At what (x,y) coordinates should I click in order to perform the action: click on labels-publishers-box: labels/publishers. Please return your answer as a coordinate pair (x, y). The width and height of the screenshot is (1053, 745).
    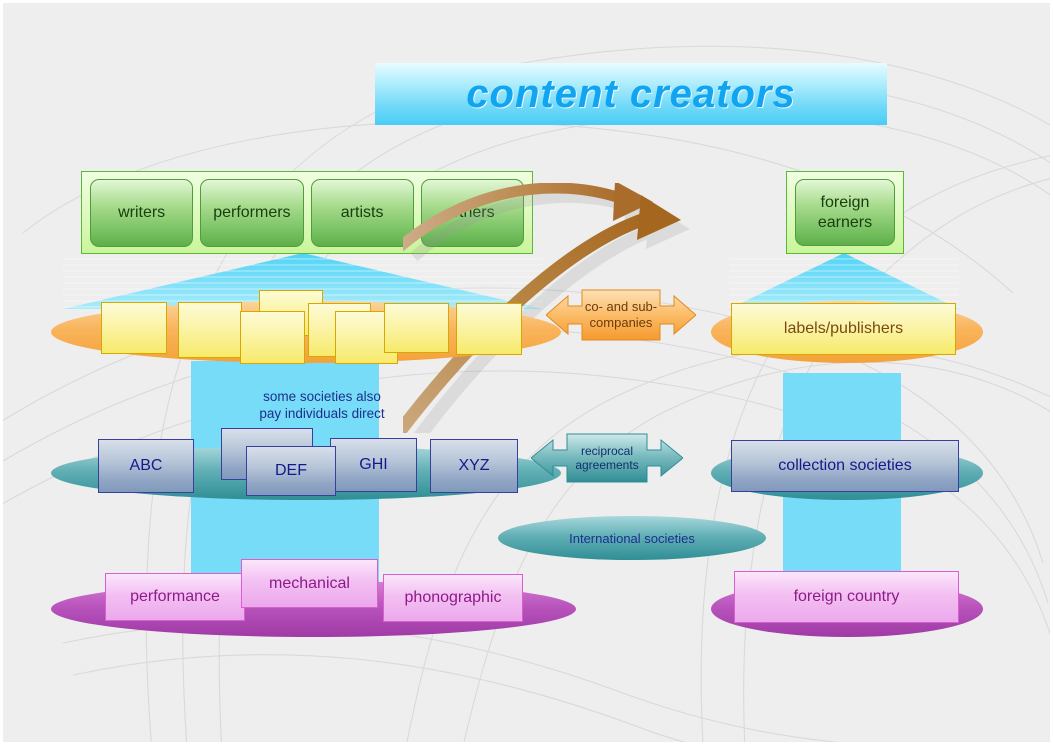
    Looking at the image, I should click on (843, 329).